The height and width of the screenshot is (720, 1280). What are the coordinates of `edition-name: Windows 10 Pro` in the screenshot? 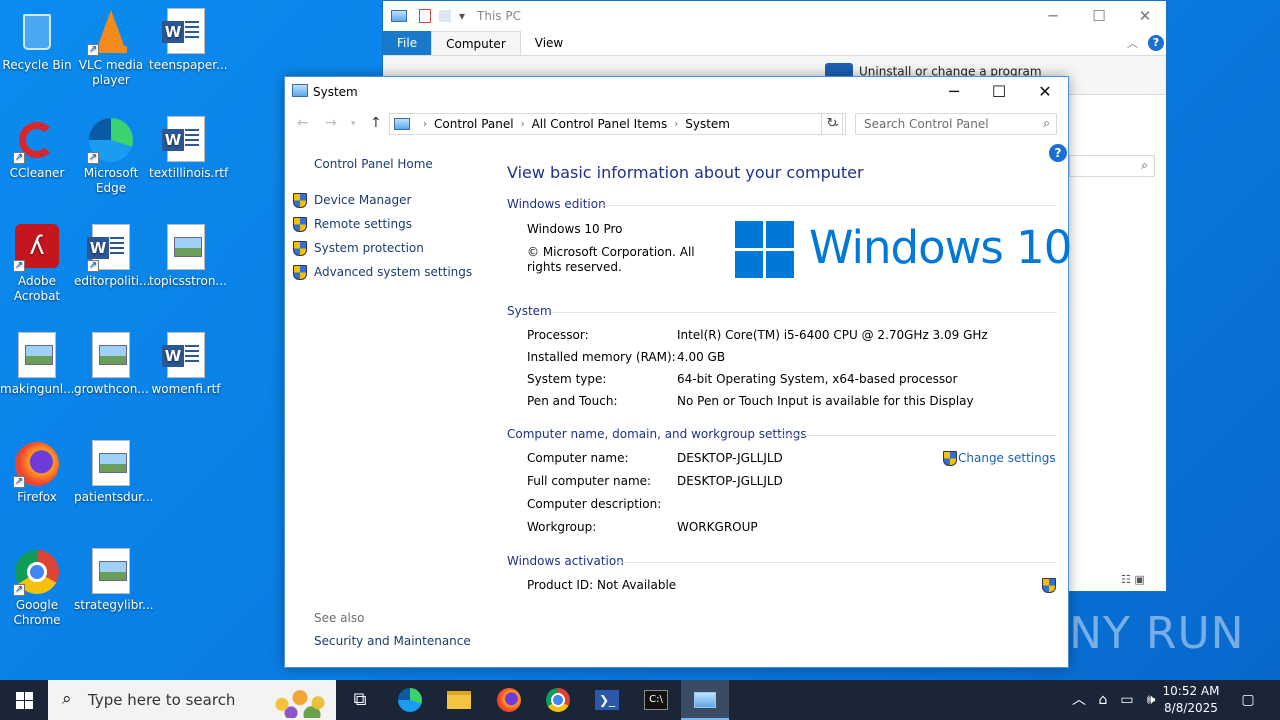 It's located at (575, 229).